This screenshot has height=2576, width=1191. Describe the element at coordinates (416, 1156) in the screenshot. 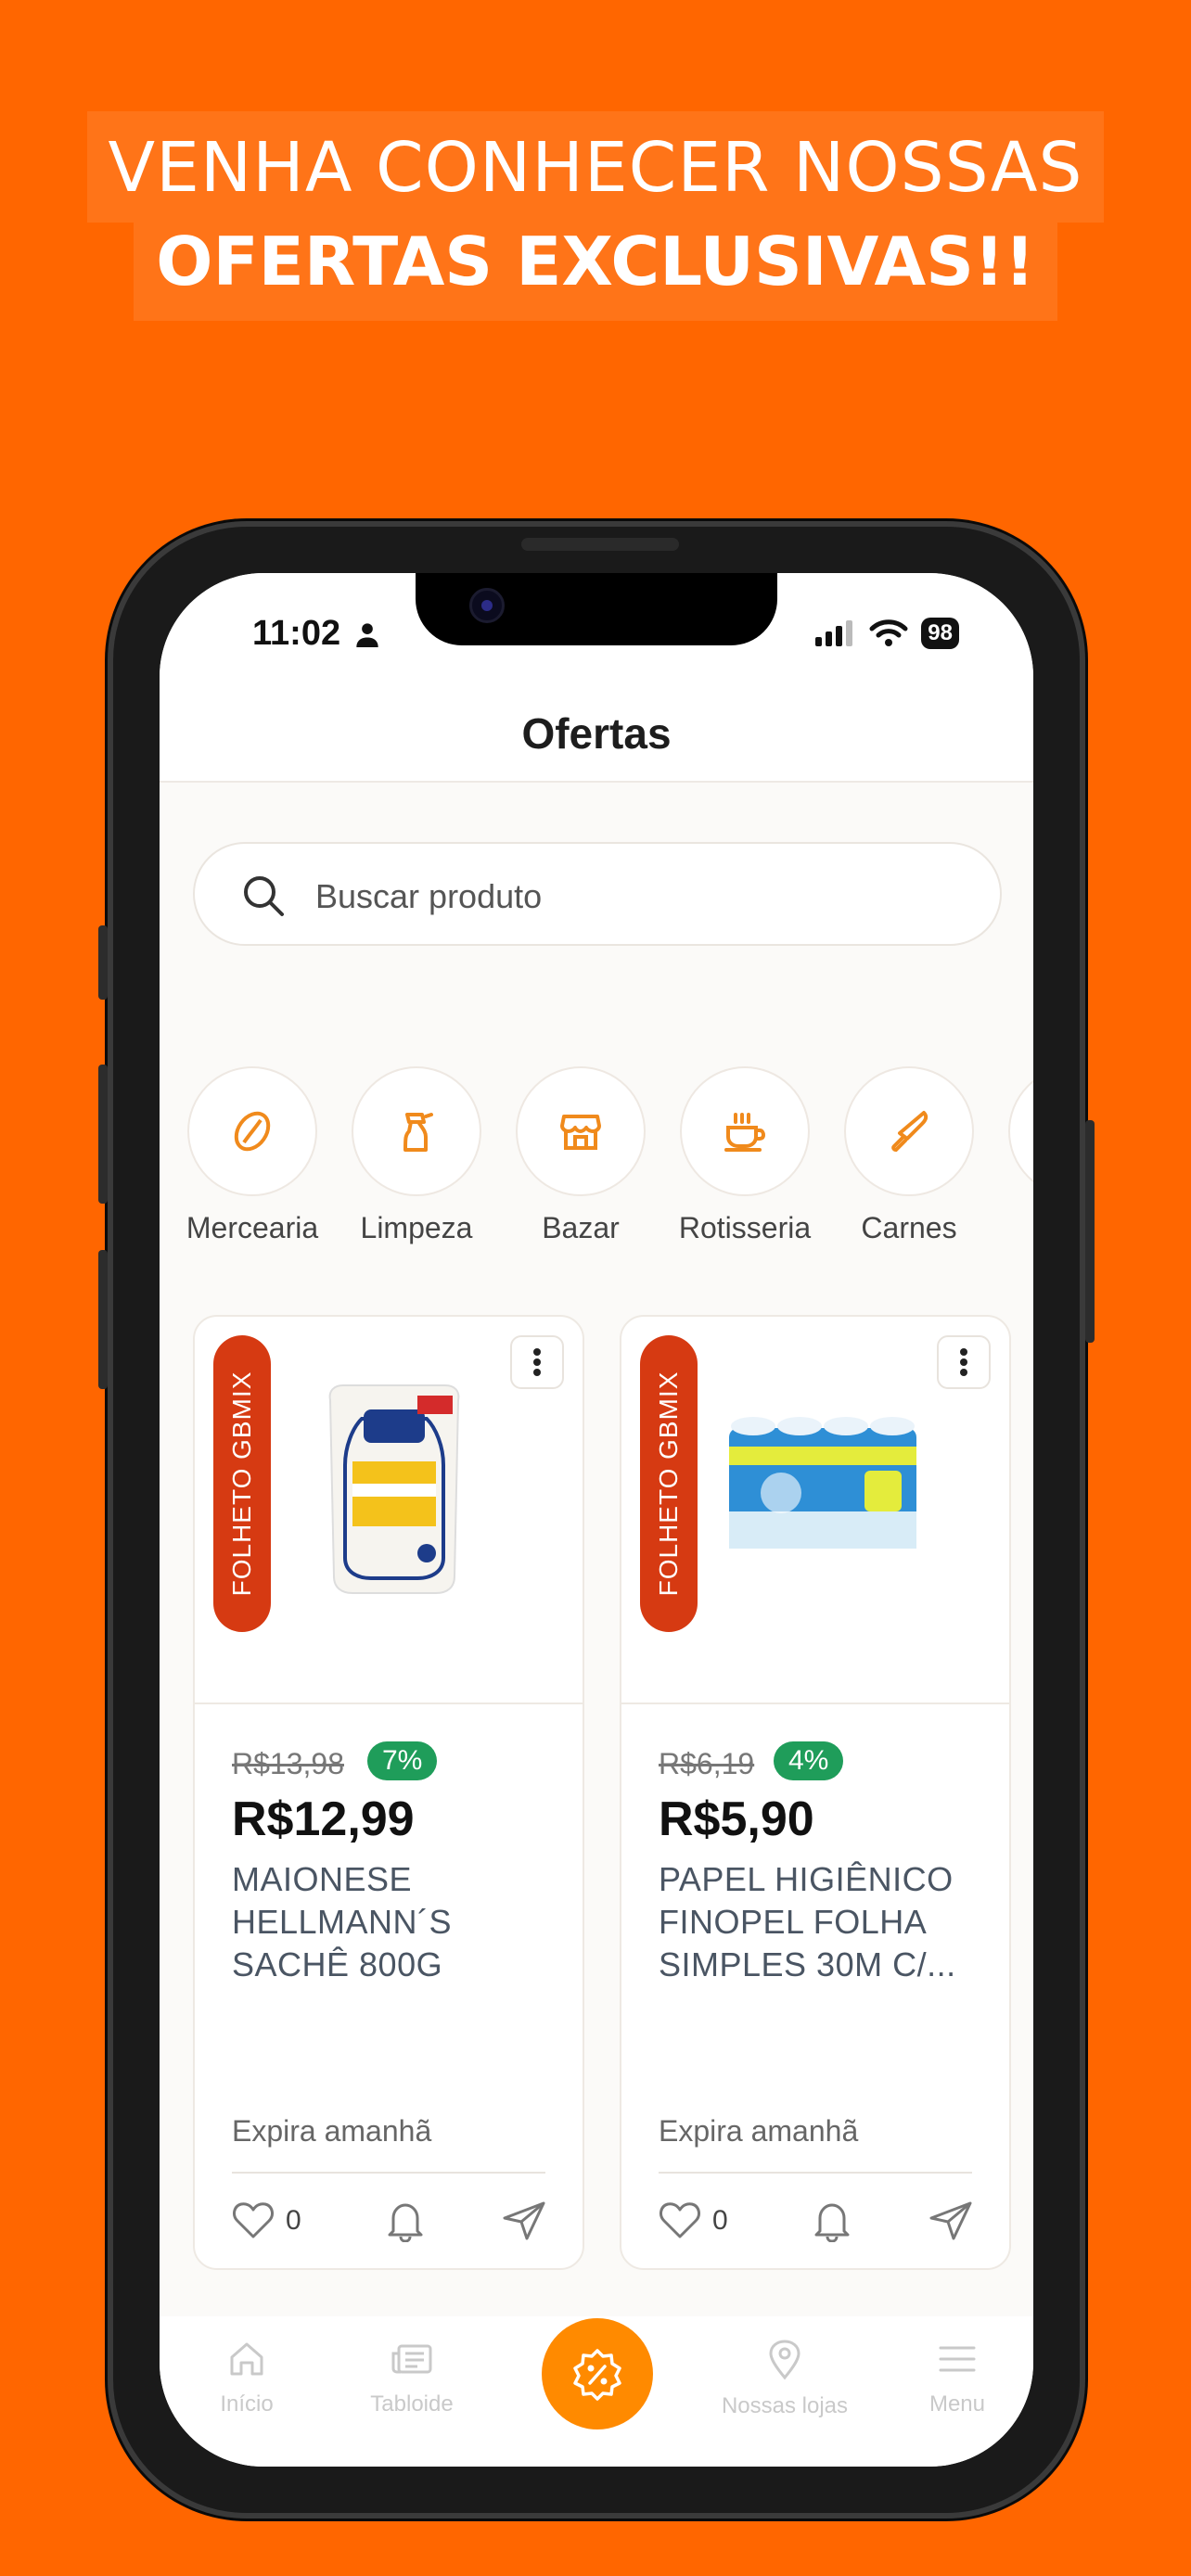

I see `category-limpeza: Limpeza` at that location.